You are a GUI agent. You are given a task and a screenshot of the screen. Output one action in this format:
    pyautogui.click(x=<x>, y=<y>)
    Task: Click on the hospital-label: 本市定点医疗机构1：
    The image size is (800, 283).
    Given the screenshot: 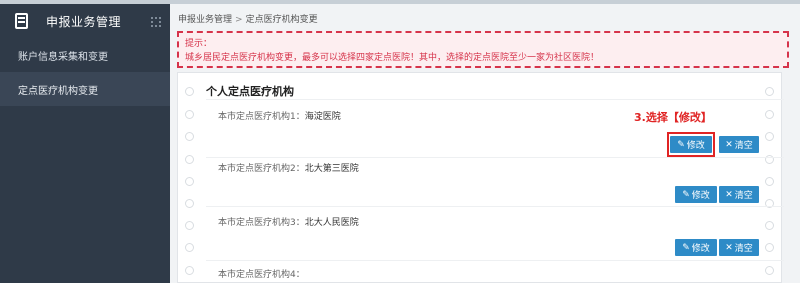 What is the action you would take?
    pyautogui.click(x=261, y=117)
    